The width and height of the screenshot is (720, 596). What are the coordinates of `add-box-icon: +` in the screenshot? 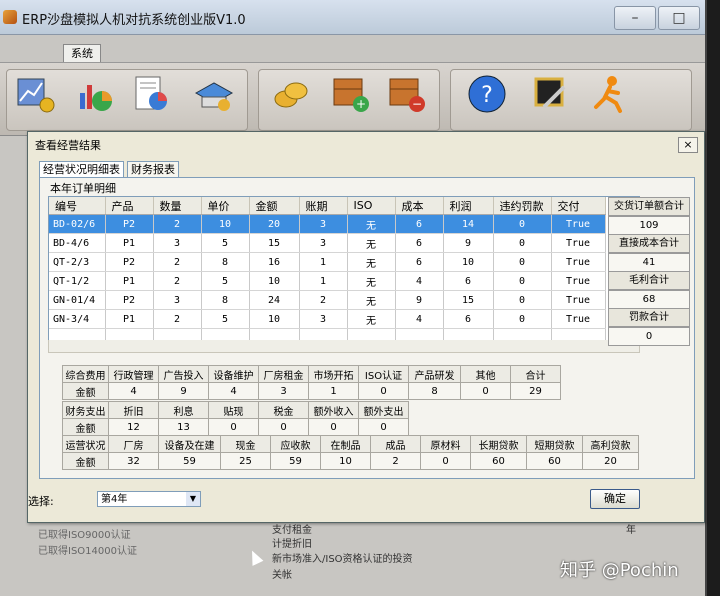 It's located at (351, 94).